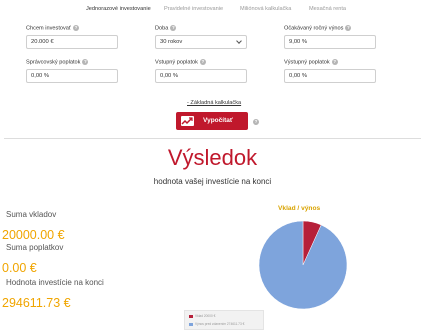 The width and height of the screenshot is (425, 332). Describe the element at coordinates (57, 62) in the screenshot. I see `management-fee-label: Správcovský poplatok?` at that location.